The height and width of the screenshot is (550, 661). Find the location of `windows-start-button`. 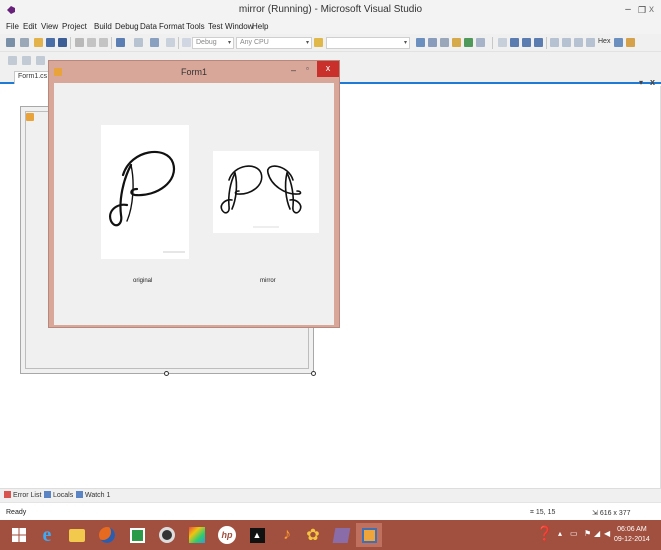

windows-start-button is located at coordinates (19, 535).